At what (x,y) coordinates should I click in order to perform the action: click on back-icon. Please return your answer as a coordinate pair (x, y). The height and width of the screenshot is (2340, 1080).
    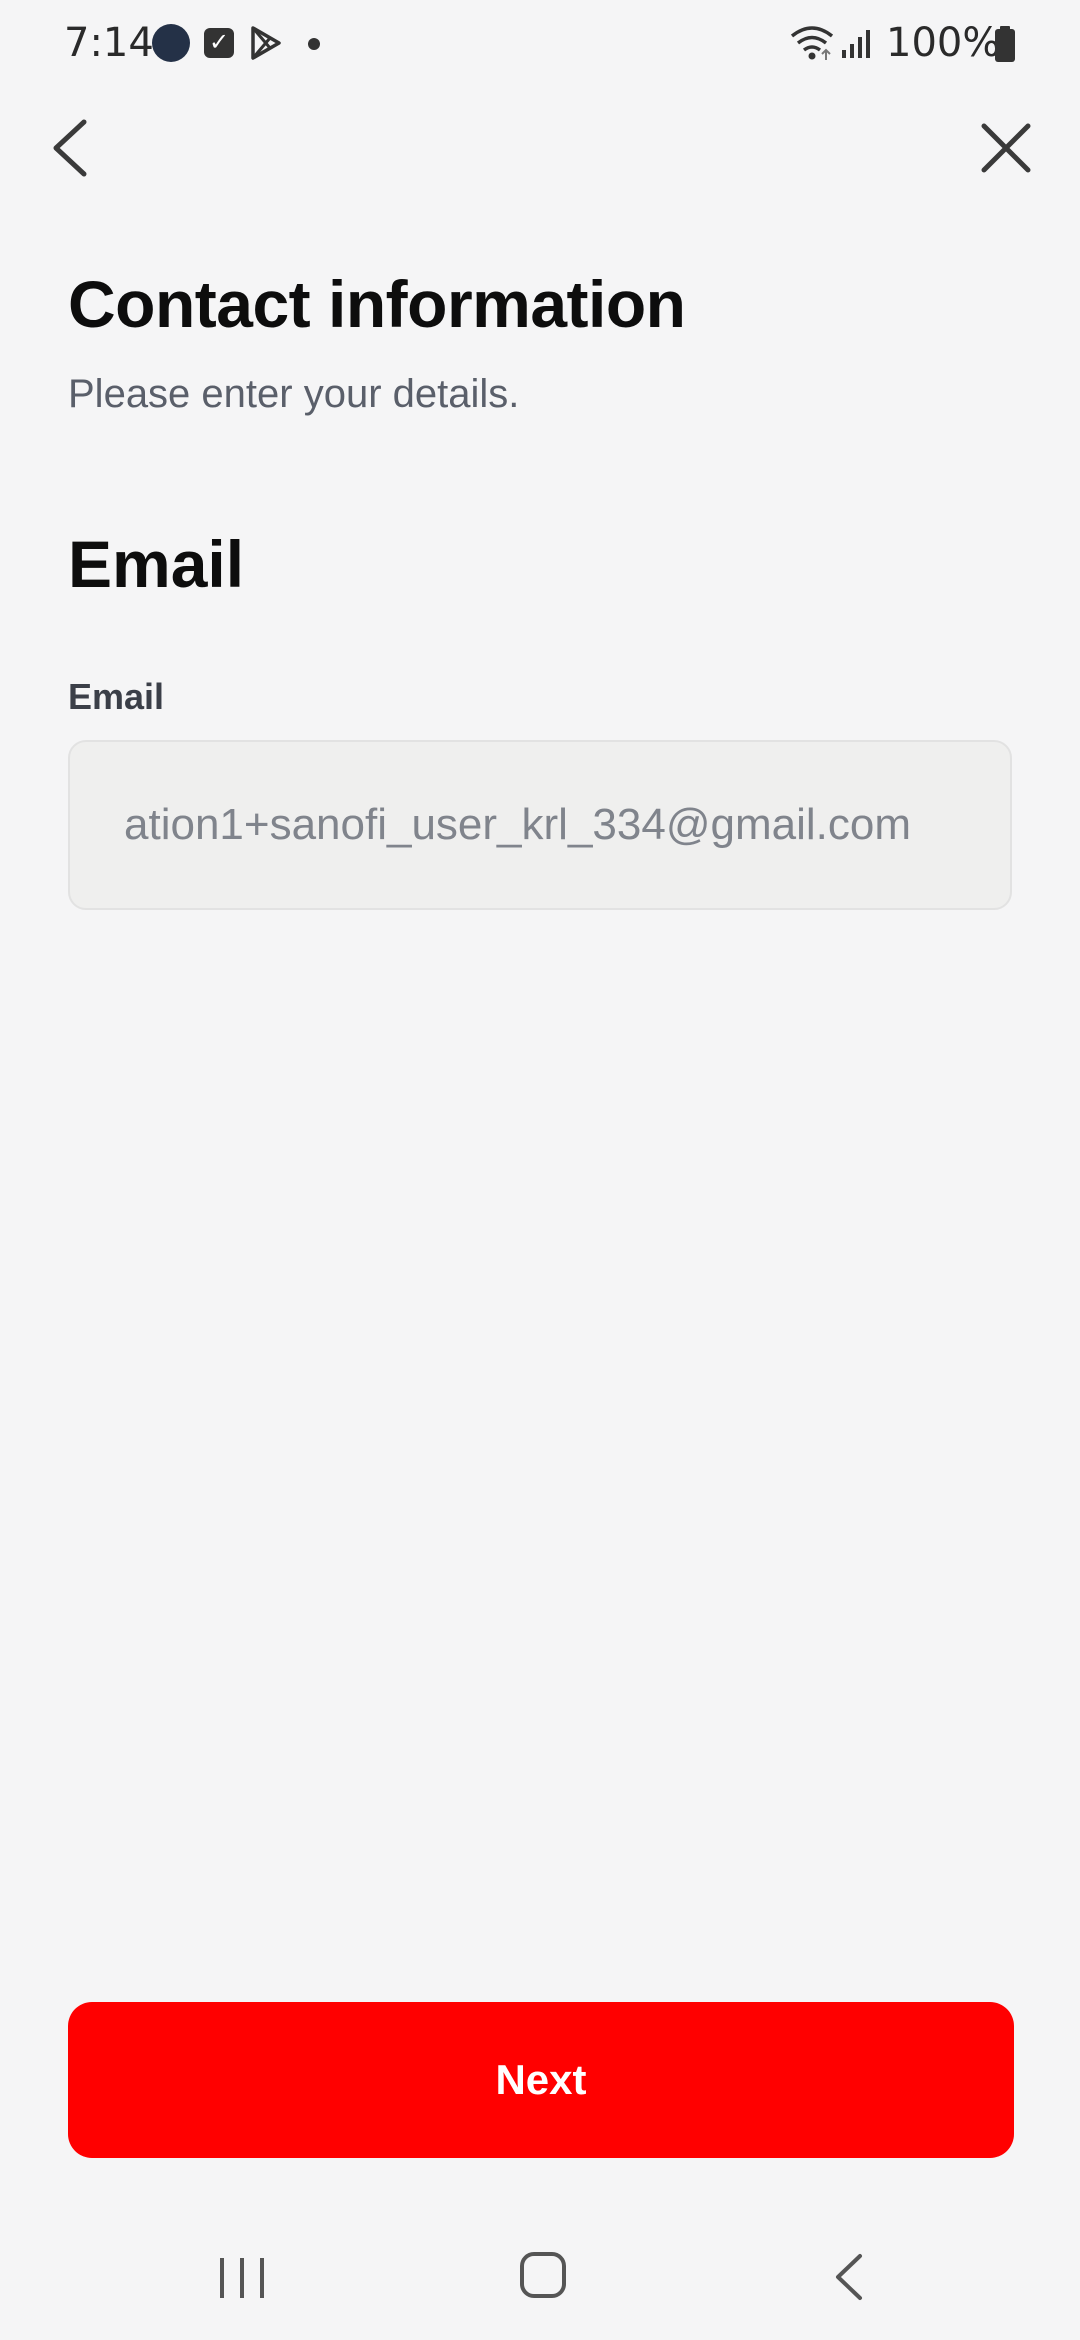
    Looking at the image, I should click on (848, 2277).